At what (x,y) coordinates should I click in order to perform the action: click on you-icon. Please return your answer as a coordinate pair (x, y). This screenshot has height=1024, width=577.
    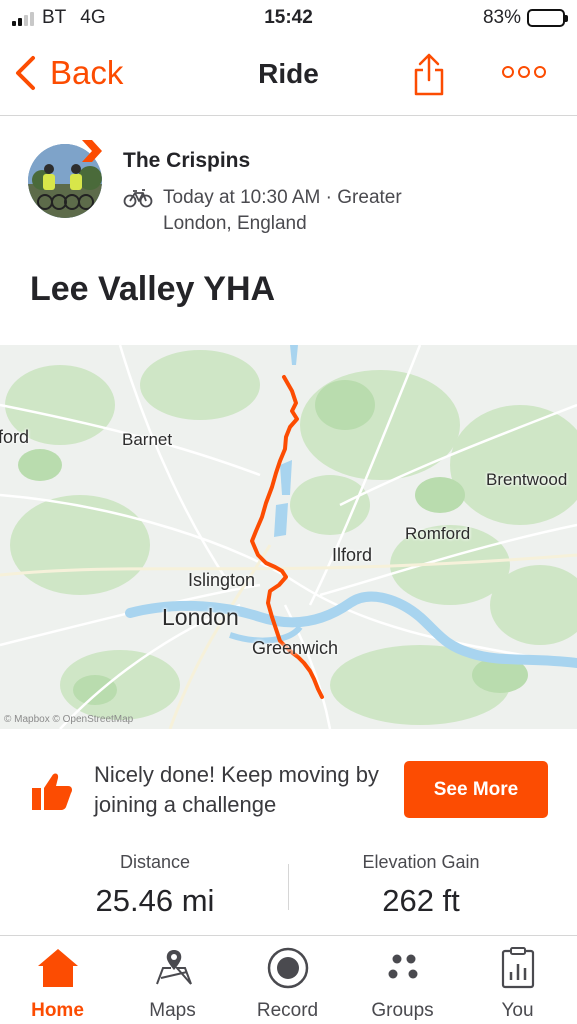
    Looking at the image, I should click on (518, 968).